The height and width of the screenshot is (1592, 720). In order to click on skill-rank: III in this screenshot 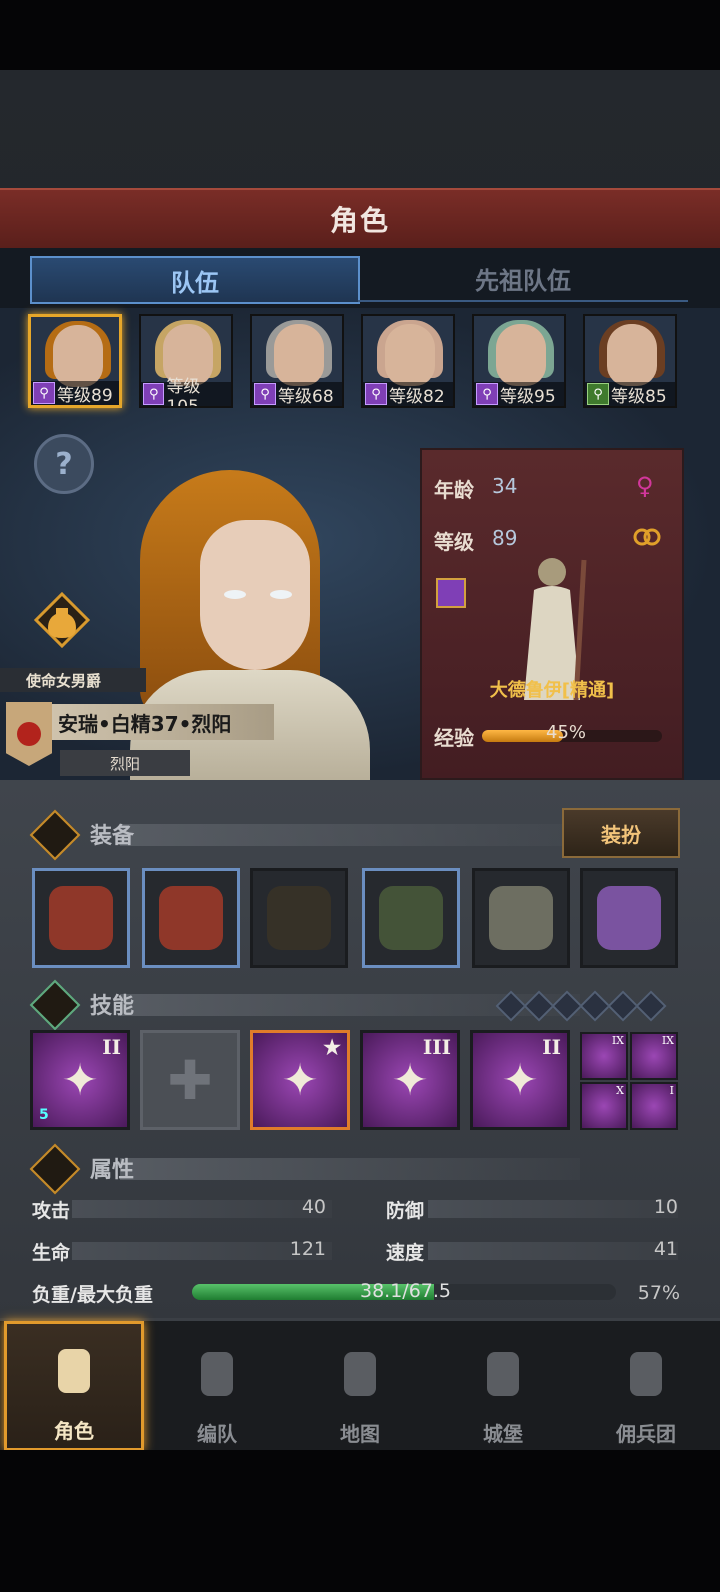, I will do `click(436, 1047)`.